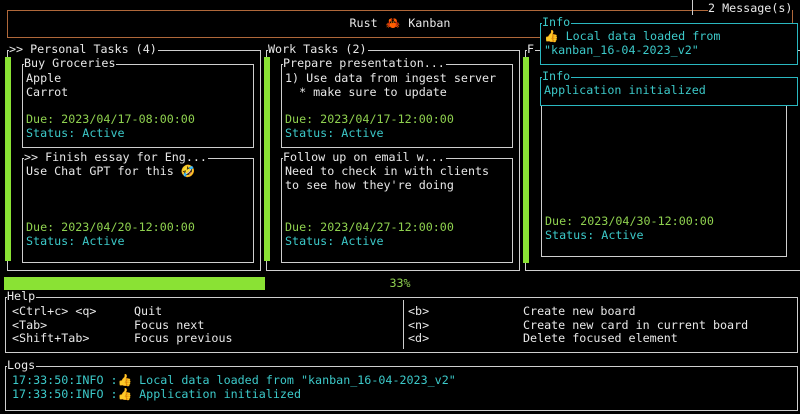 The height and width of the screenshot is (414, 800). I want to click on help-divider, so click(403, 324).